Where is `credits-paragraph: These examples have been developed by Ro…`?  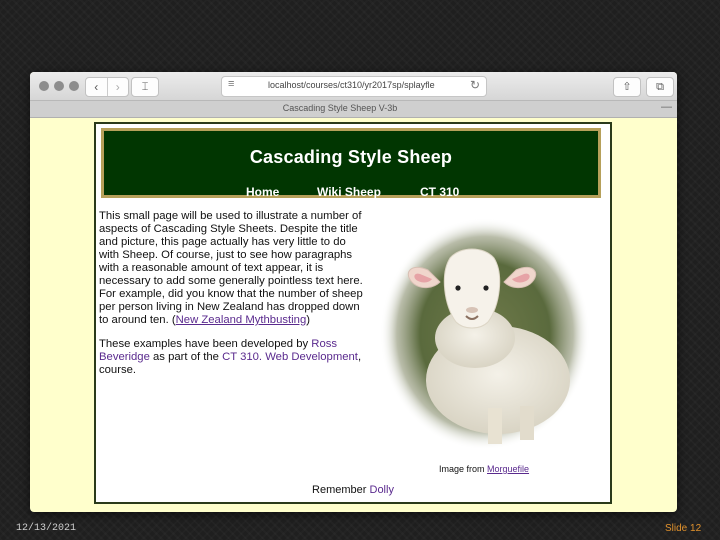 credits-paragraph: These examples have been developed by Ro… is located at coordinates (231, 357).